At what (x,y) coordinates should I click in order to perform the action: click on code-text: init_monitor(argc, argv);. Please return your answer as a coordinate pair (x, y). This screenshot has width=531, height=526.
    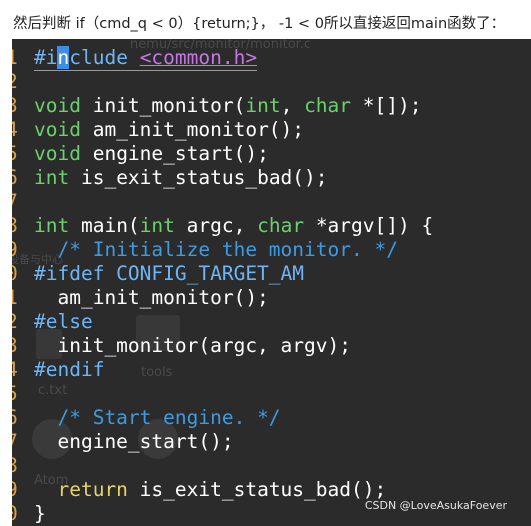
    Looking at the image, I should click on (192, 346).